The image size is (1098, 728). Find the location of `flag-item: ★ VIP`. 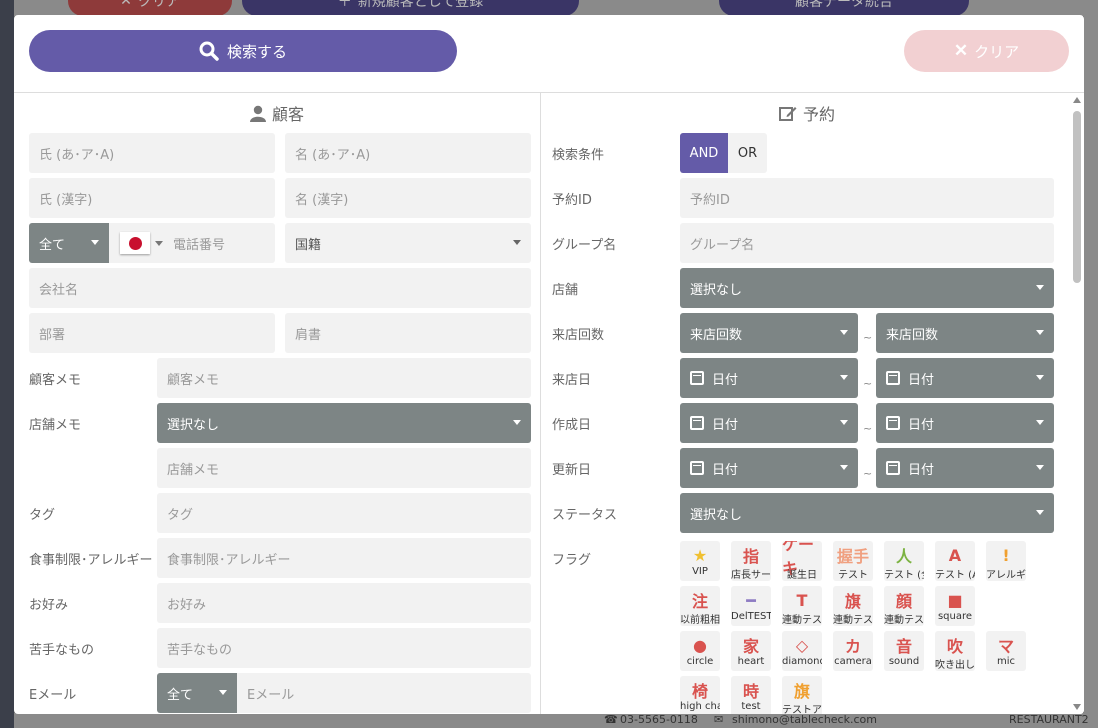

flag-item: ★ VIP is located at coordinates (700, 561).